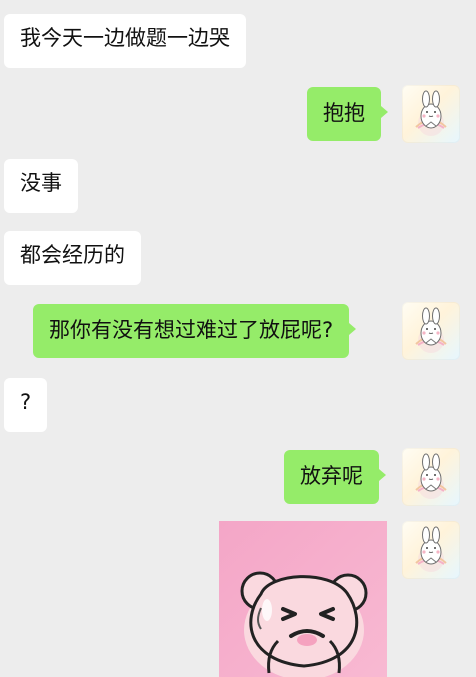 This screenshot has width=476, height=677. Describe the element at coordinates (335, 477) in the screenshot. I see `outgoing-message-bubble: 放弃呢` at that location.